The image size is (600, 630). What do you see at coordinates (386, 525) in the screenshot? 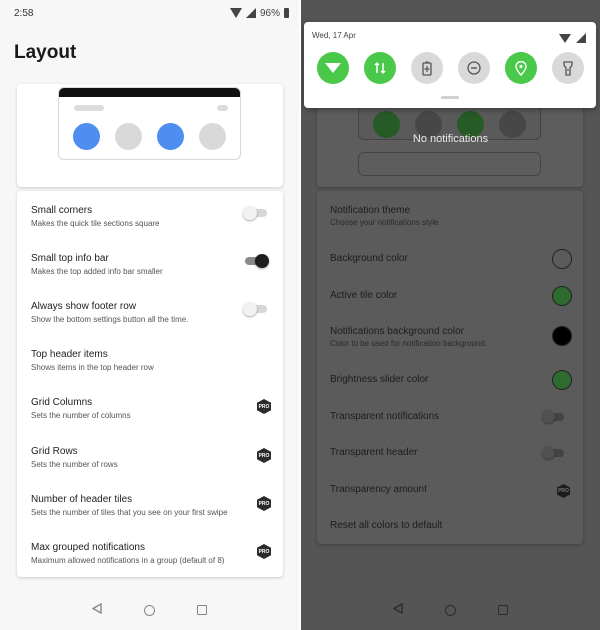
I see `setting-title: Reset all colors to default` at bounding box center [386, 525].